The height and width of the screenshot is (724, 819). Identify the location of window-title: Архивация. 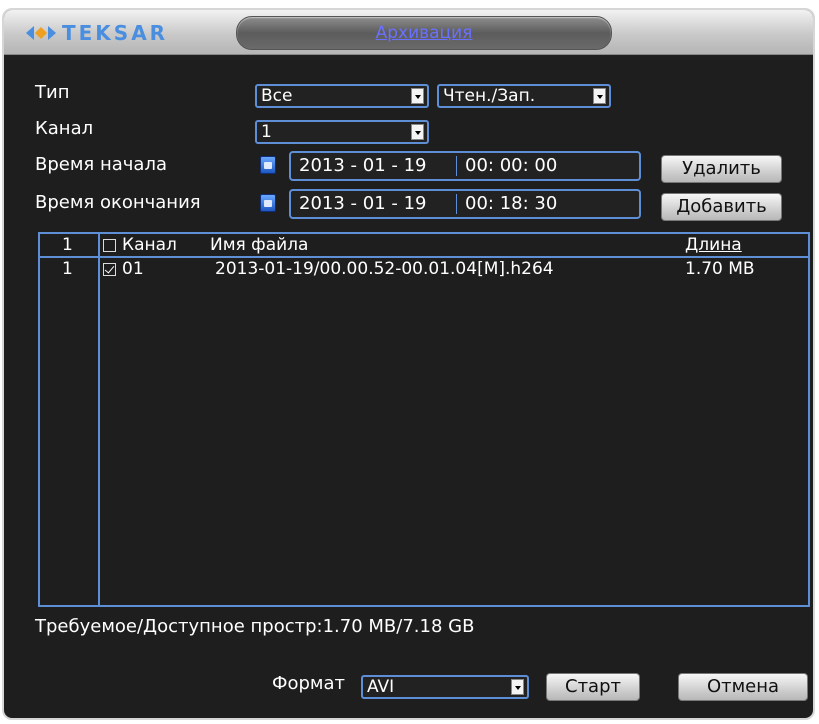
(424, 33).